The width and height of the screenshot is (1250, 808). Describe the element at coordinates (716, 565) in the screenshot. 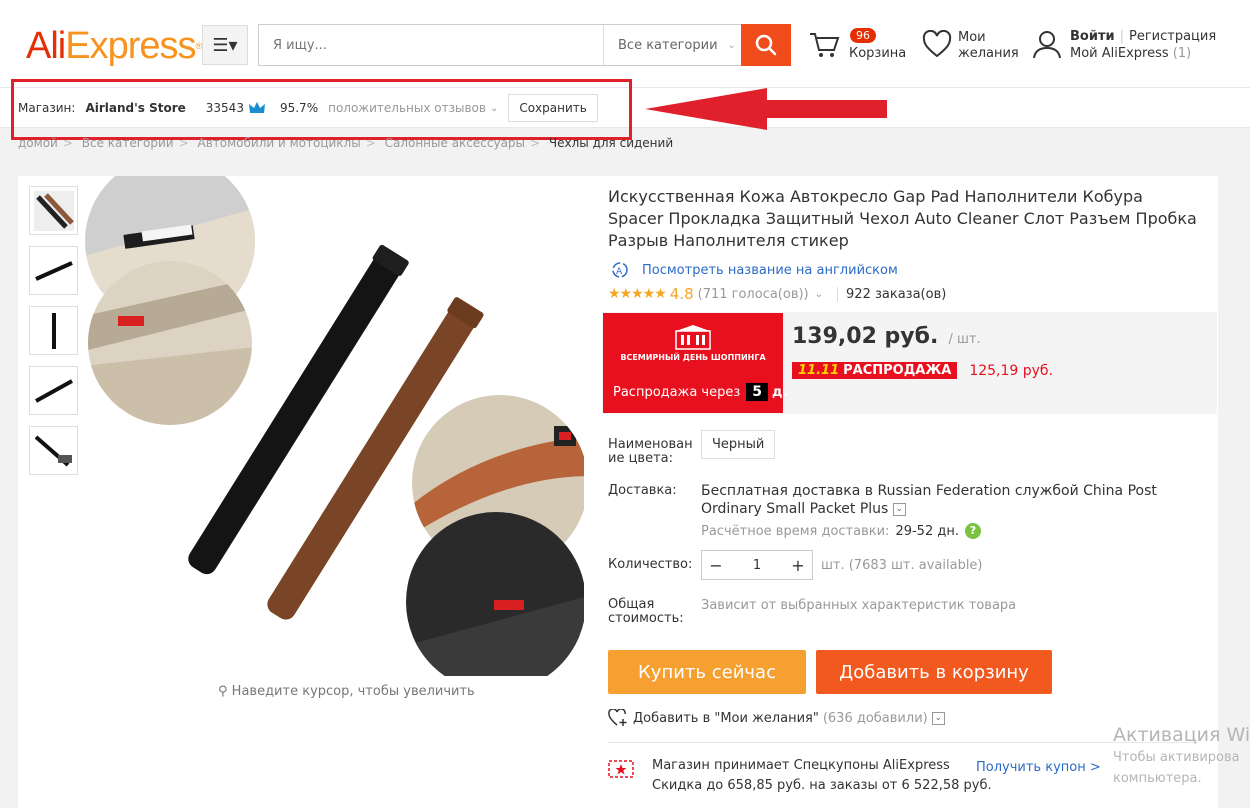

I see `minus-icon: −` at that location.